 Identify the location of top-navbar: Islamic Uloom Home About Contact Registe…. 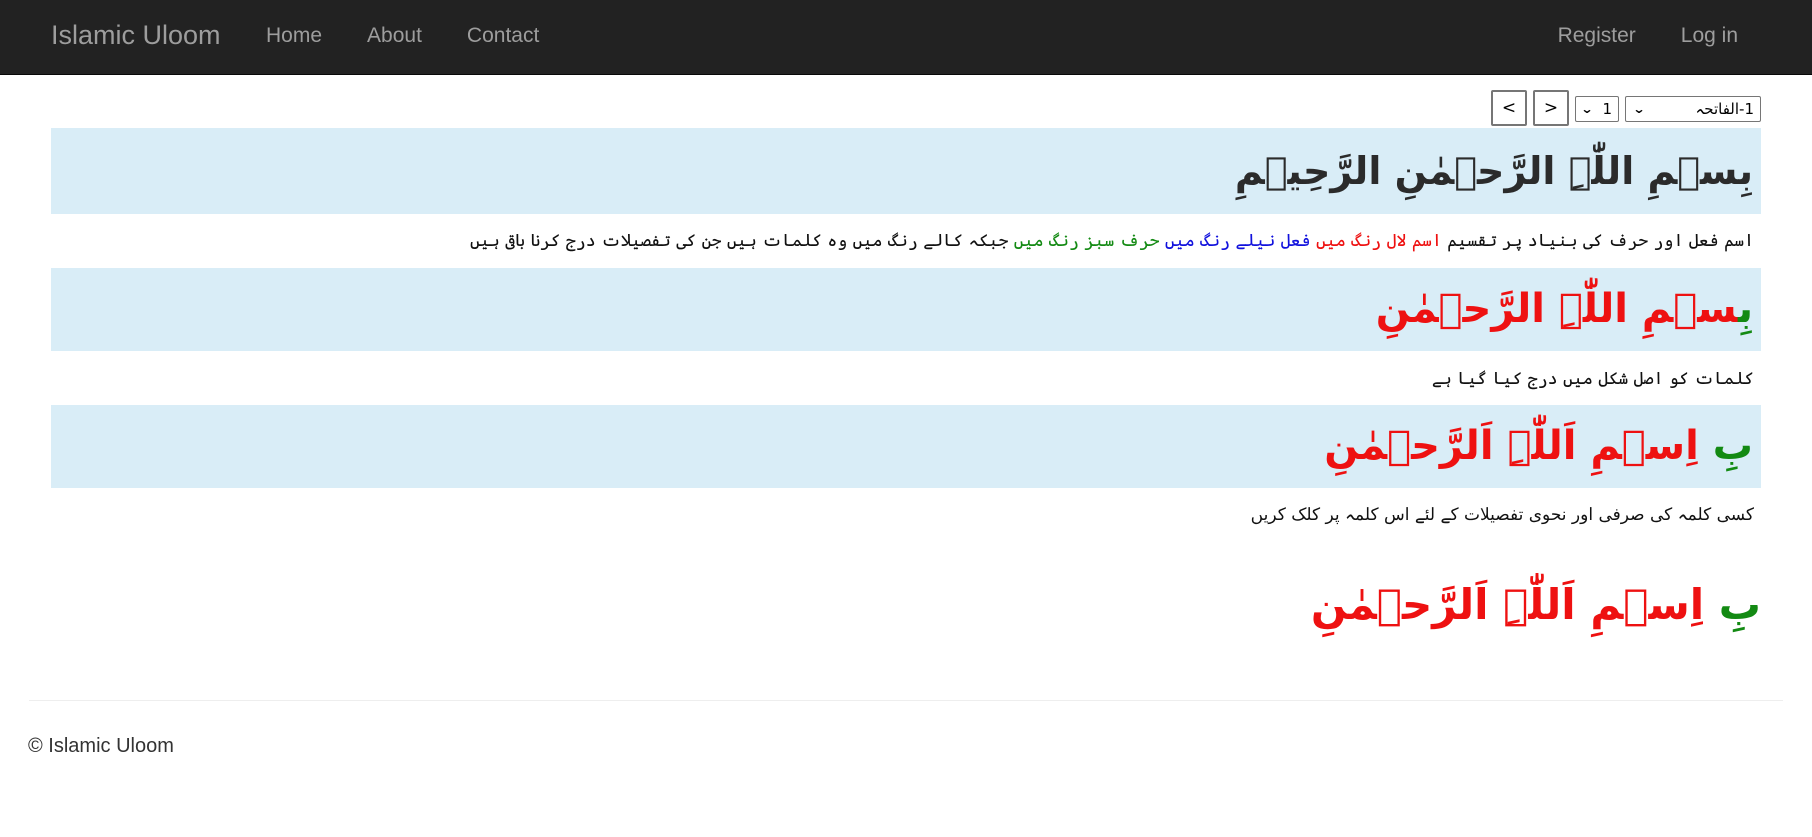
(906, 37).